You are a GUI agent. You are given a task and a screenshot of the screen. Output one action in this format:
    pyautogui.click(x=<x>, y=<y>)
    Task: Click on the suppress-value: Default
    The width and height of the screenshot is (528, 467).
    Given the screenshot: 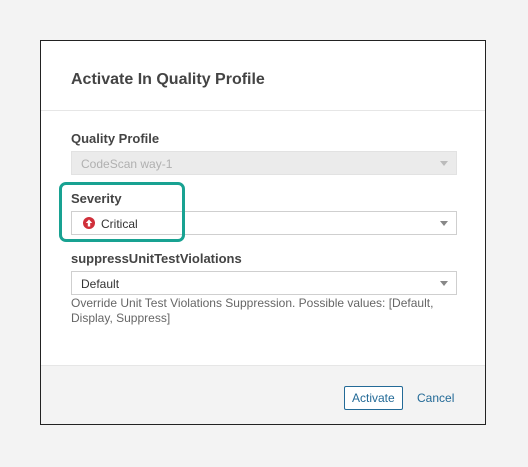 What is the action you would take?
    pyautogui.click(x=100, y=284)
    